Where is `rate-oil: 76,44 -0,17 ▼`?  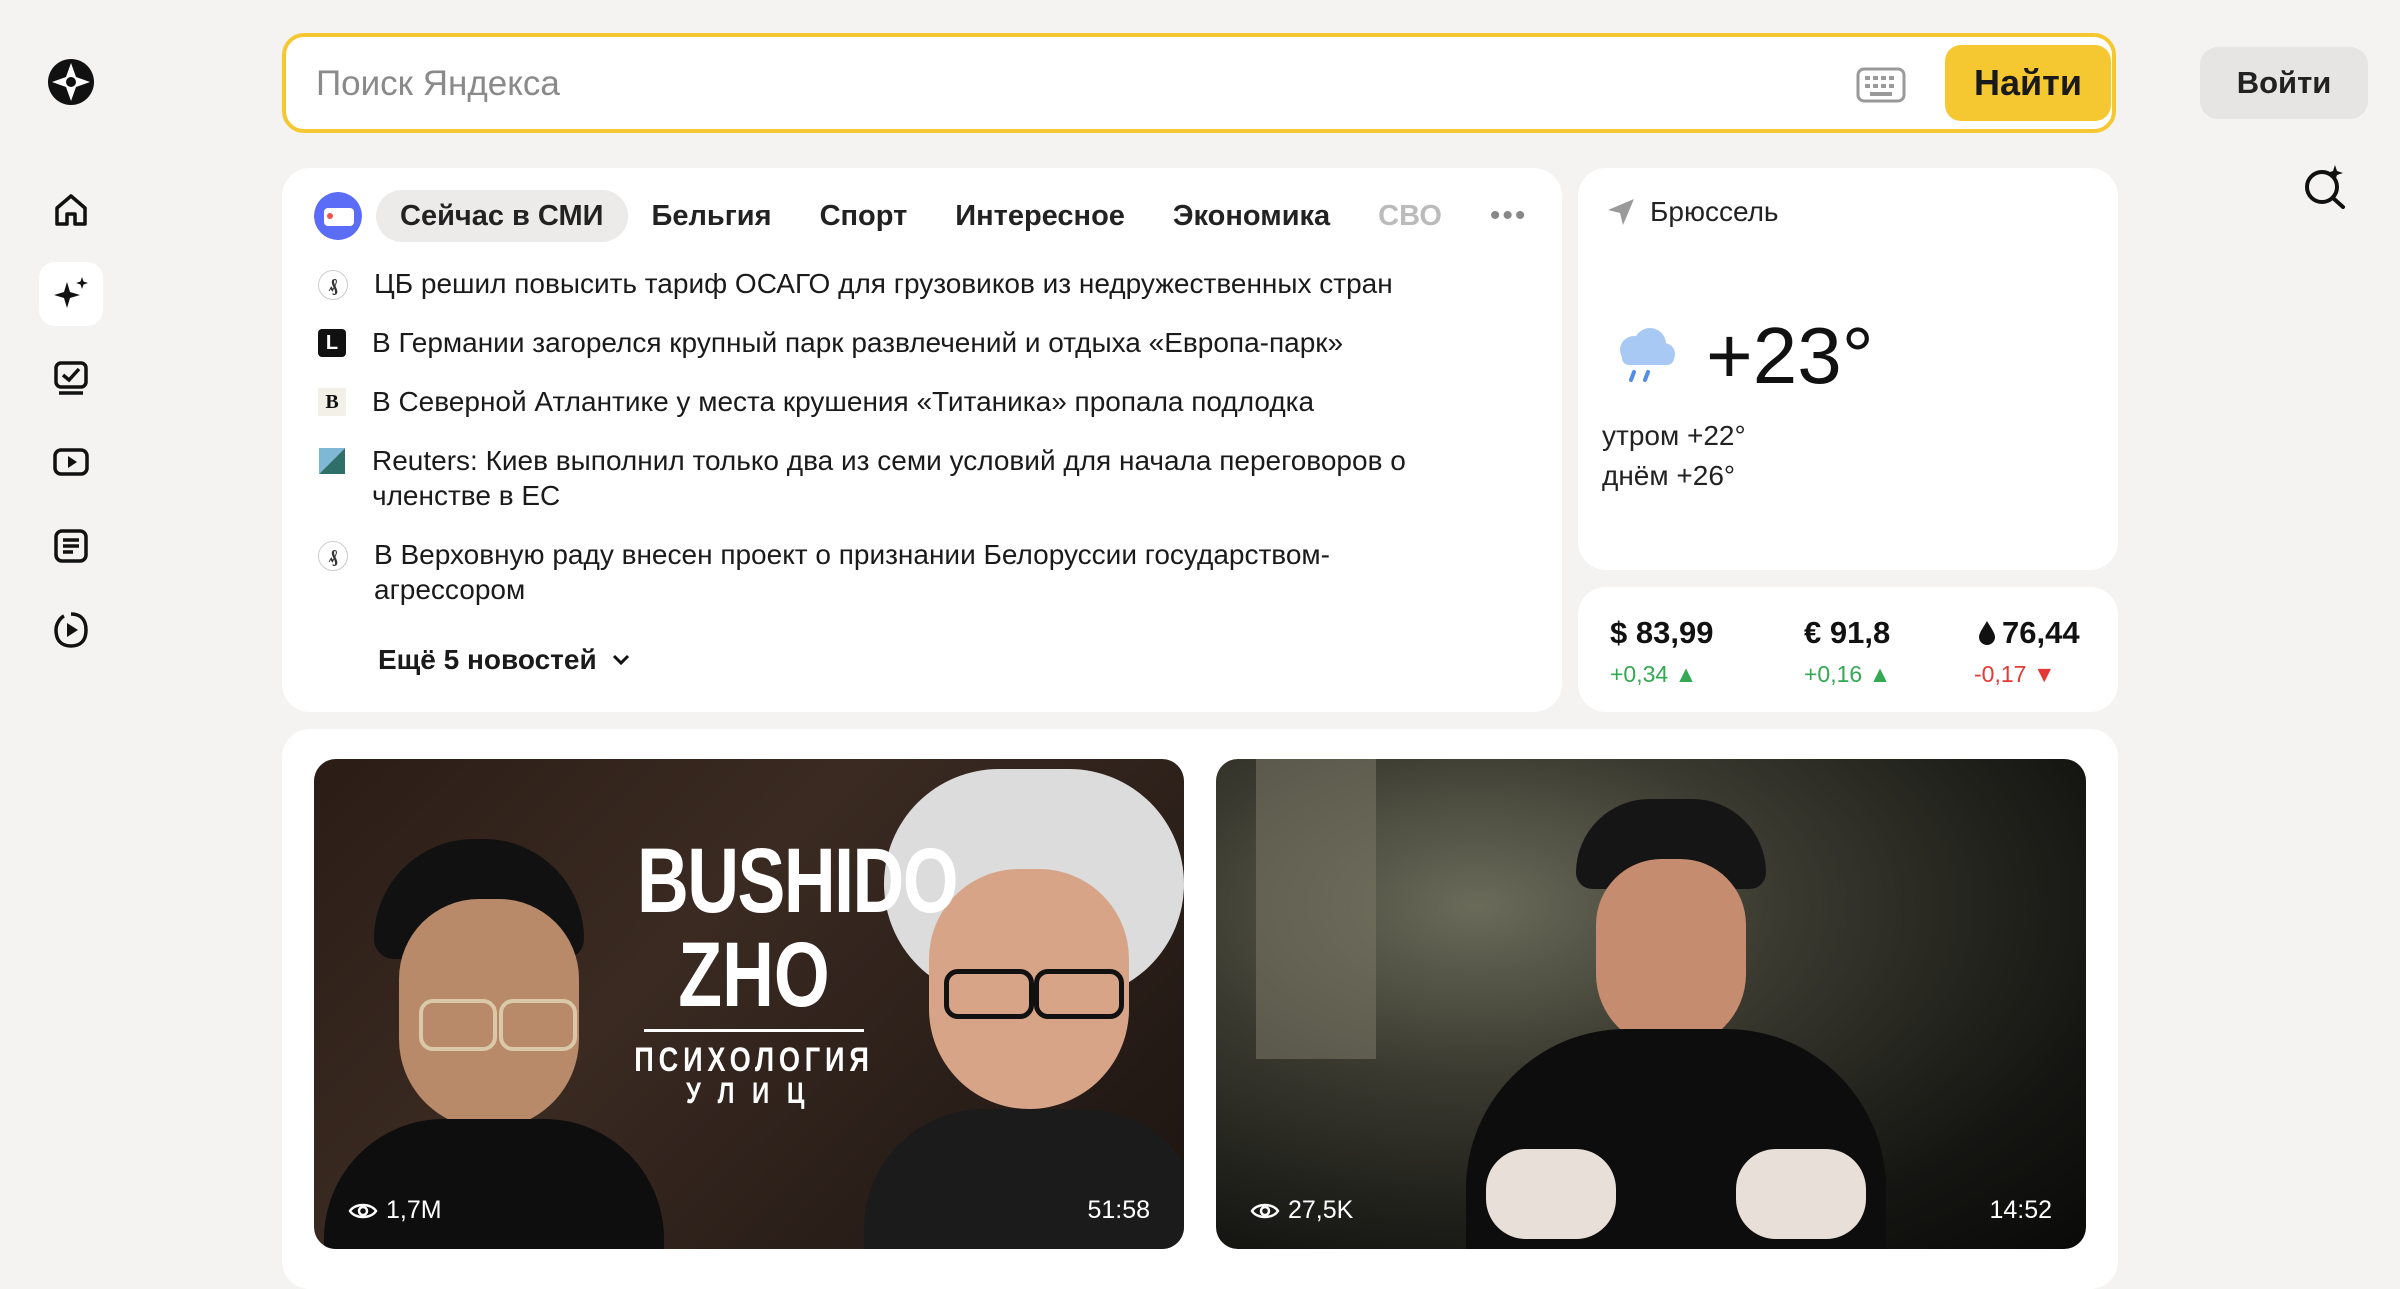 rate-oil: 76,44 -0,17 ▼ is located at coordinates (2027, 651).